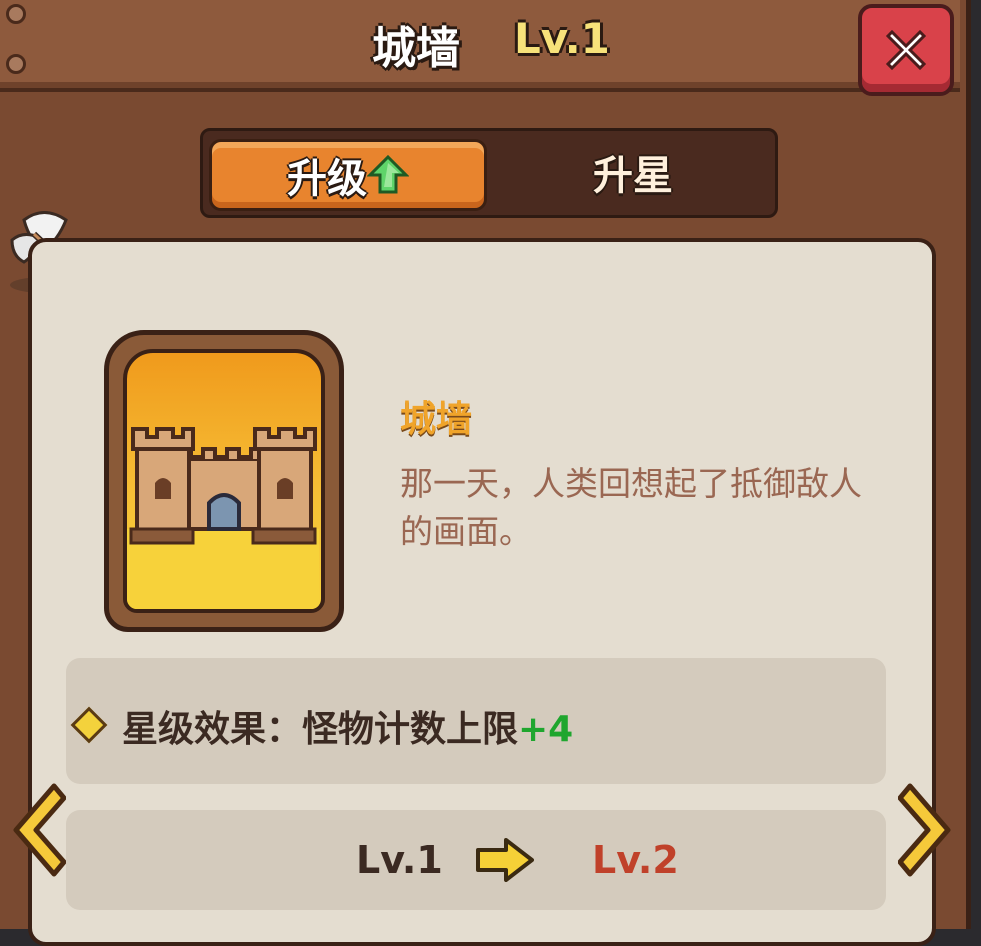  What do you see at coordinates (223, 518) in the screenshot?
I see `castle-icon` at bounding box center [223, 518].